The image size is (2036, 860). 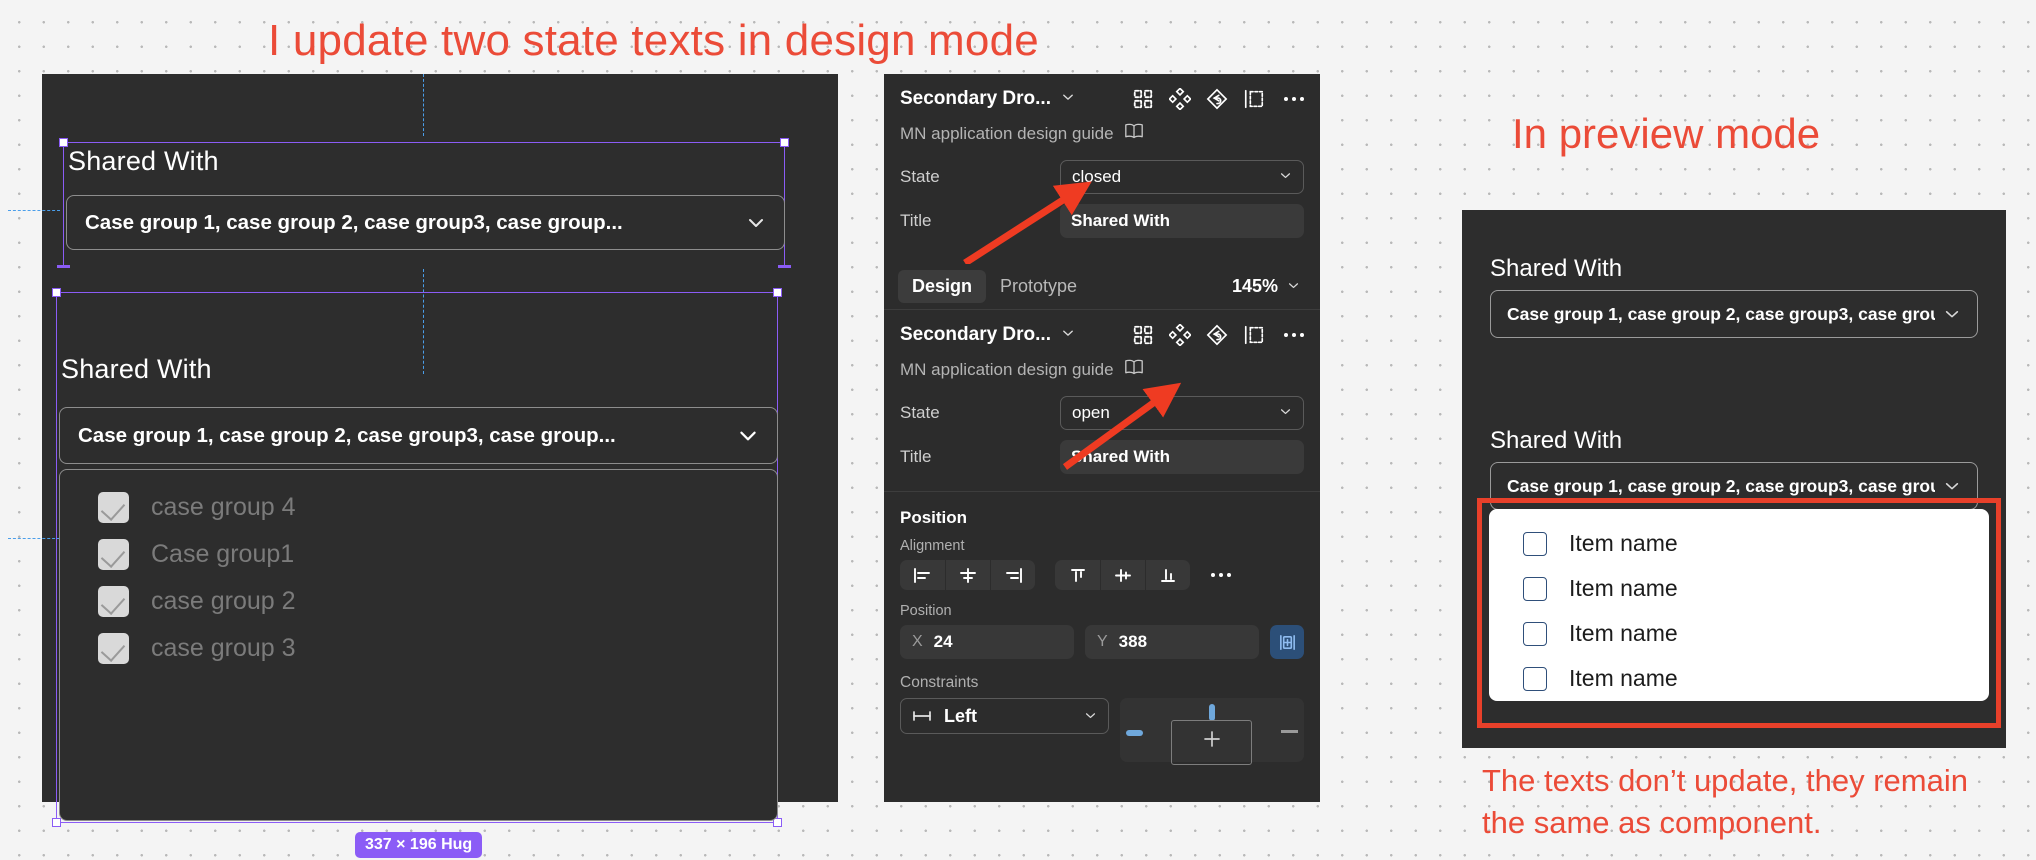 What do you see at coordinates (777, 292) in the screenshot?
I see `selection-handle-tr-open` at bounding box center [777, 292].